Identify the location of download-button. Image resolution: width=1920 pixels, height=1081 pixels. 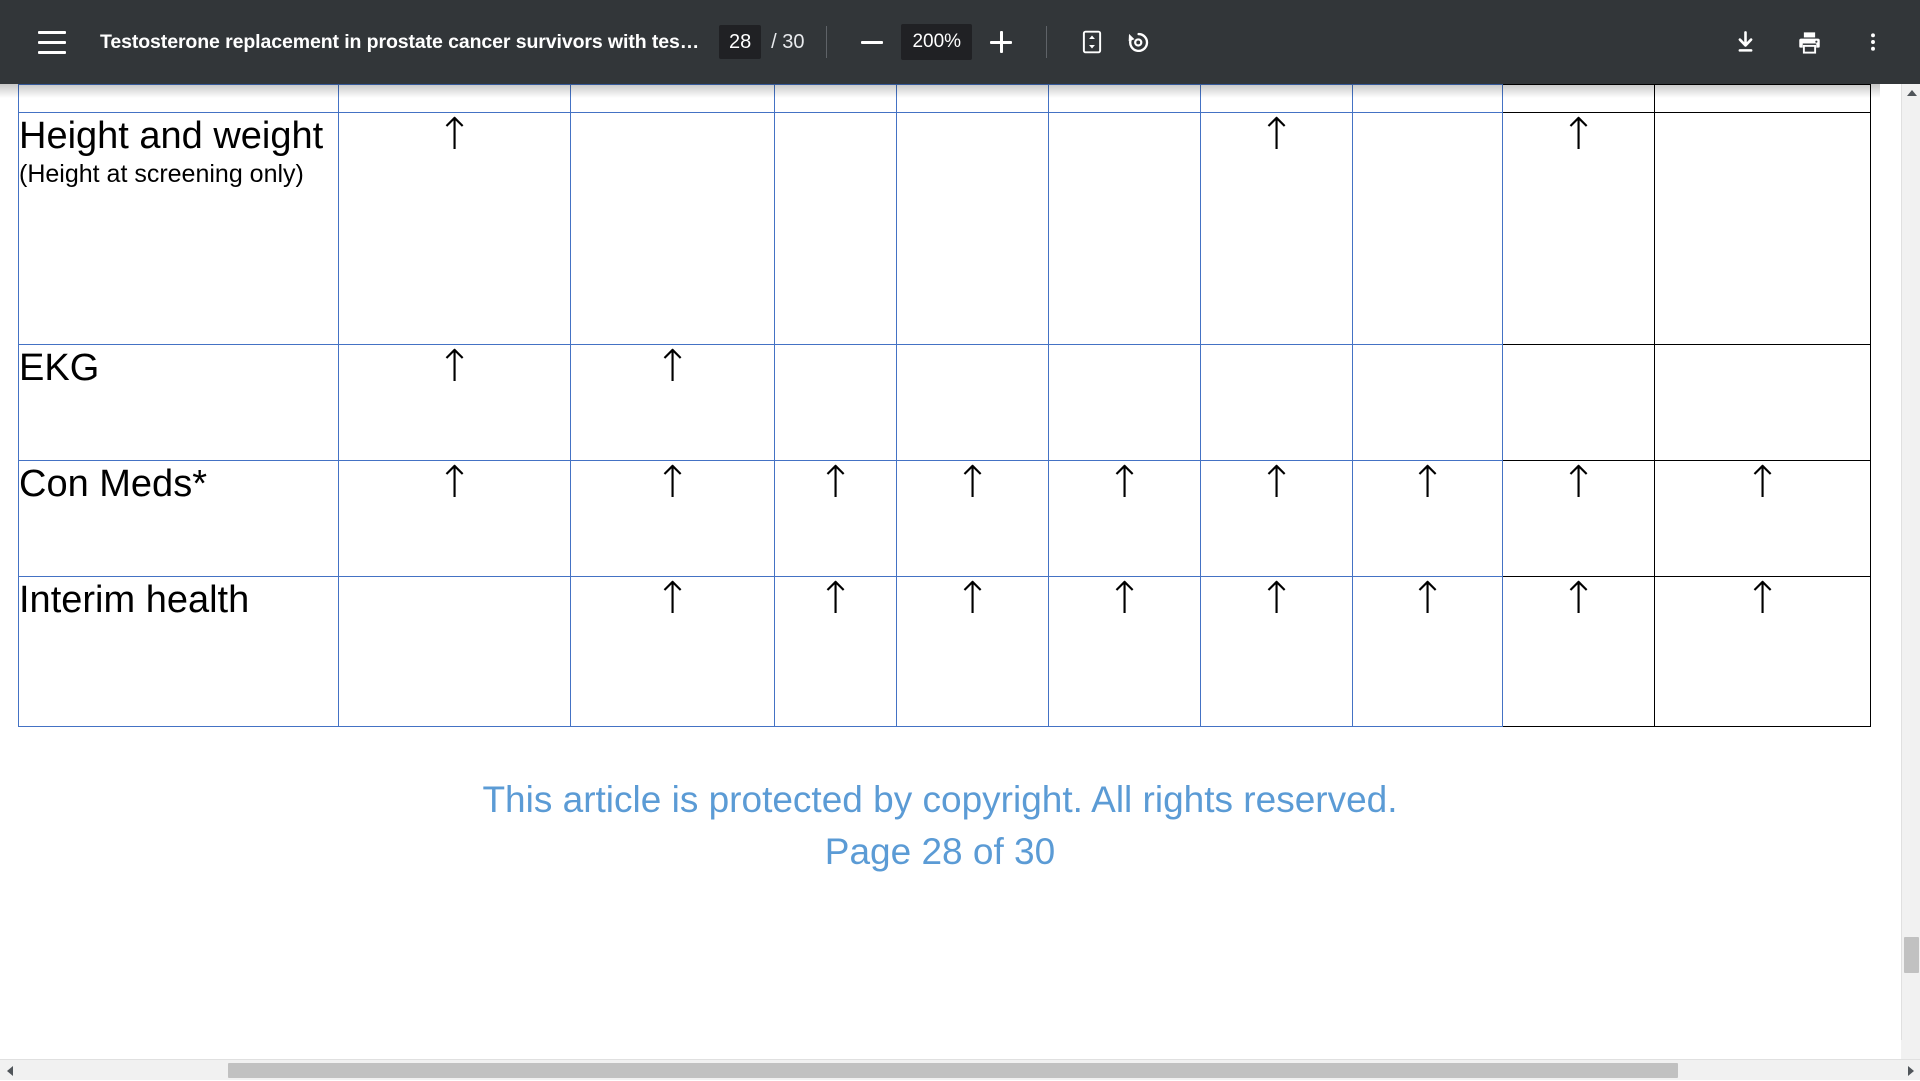
(1745, 42).